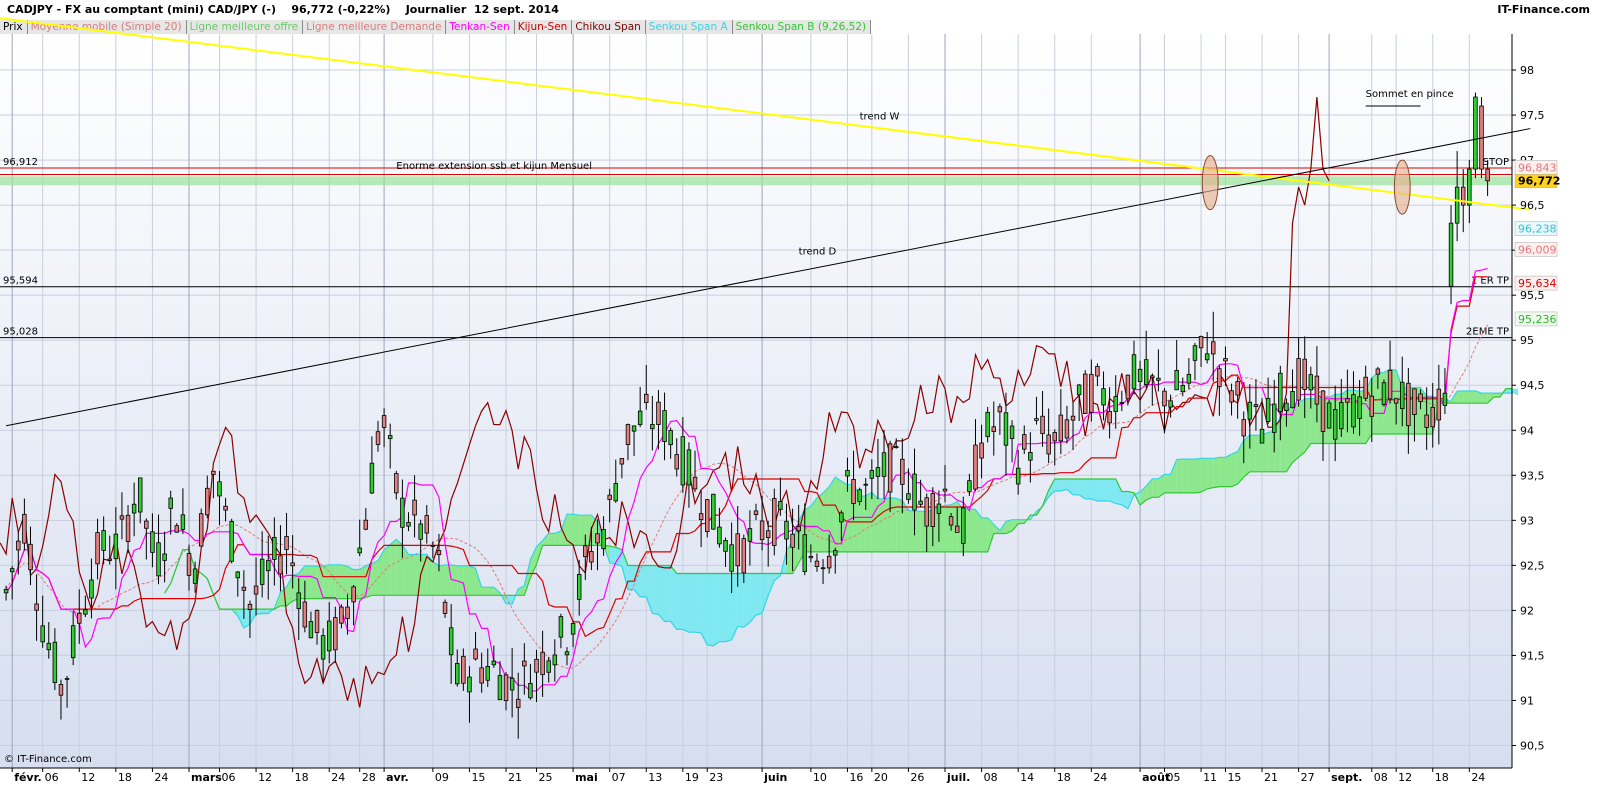  Describe the element at coordinates (515, 777) in the screenshot. I see `x-tick-label: 21` at that location.